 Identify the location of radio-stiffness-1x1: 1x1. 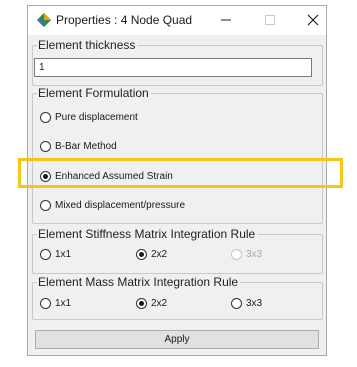
(55, 254).